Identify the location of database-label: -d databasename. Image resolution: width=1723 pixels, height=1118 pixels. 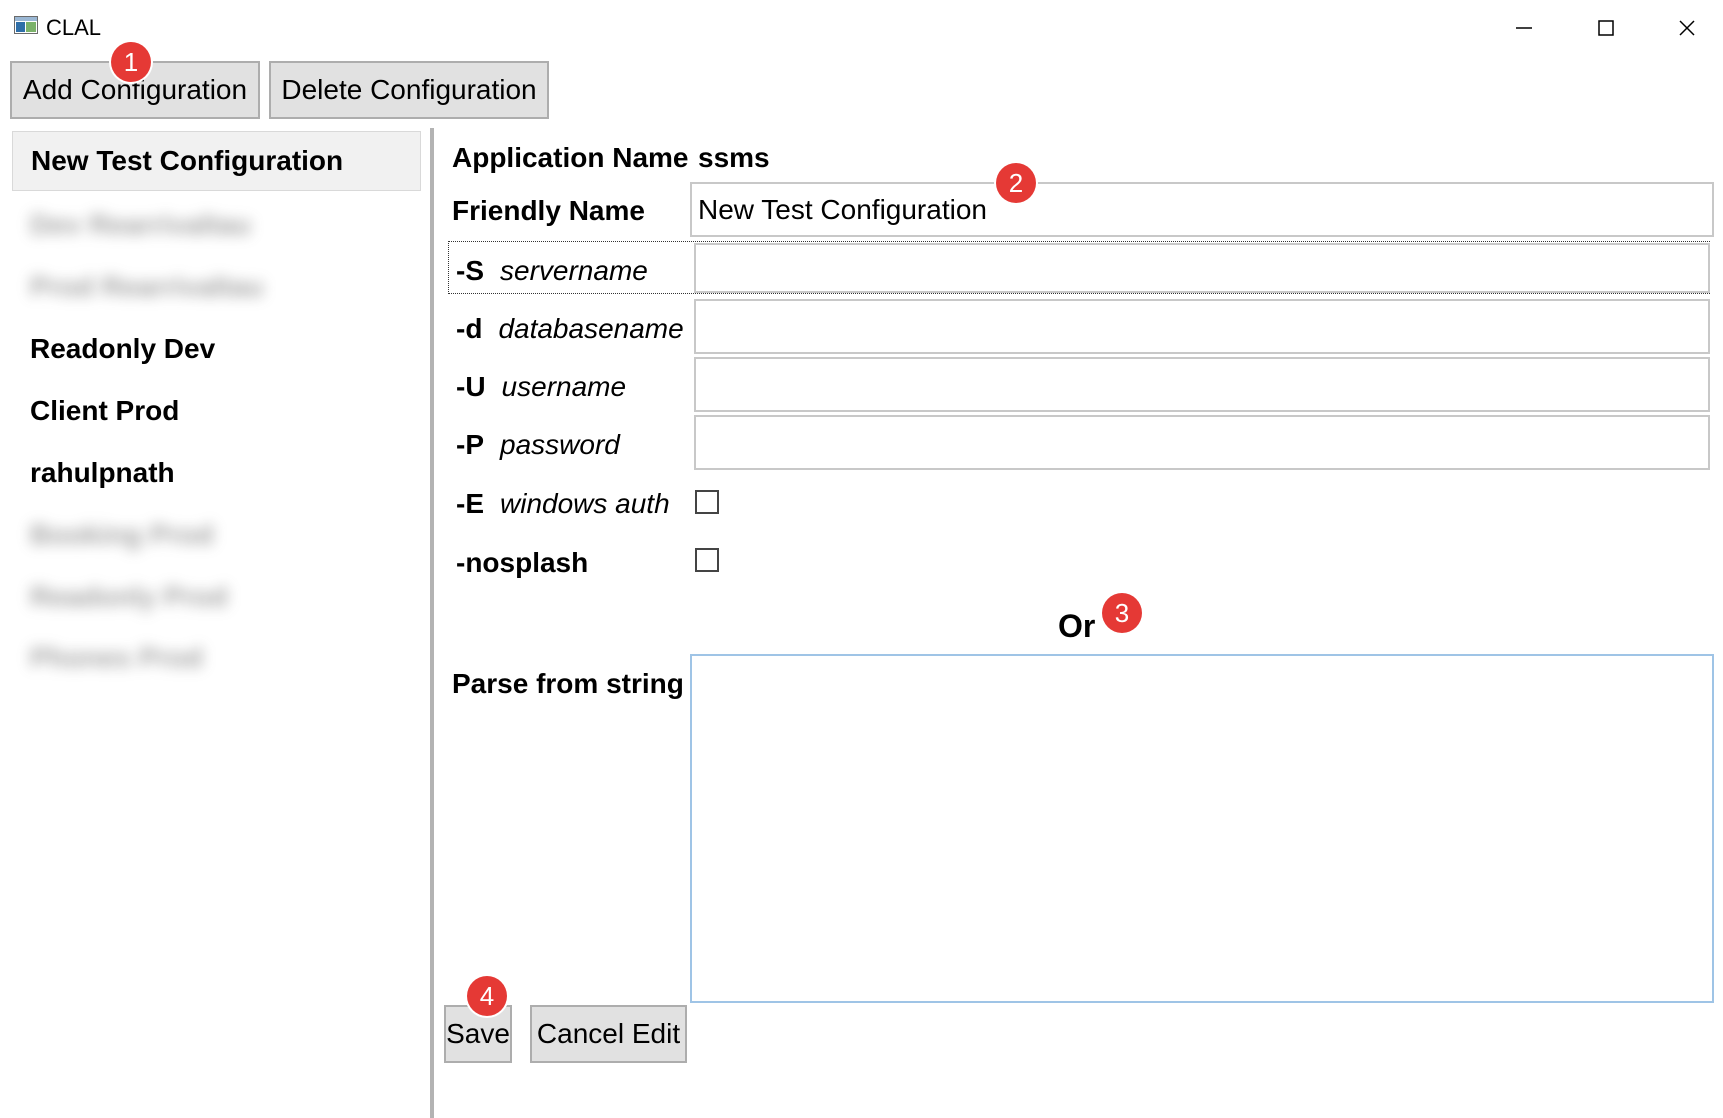
(570, 329).